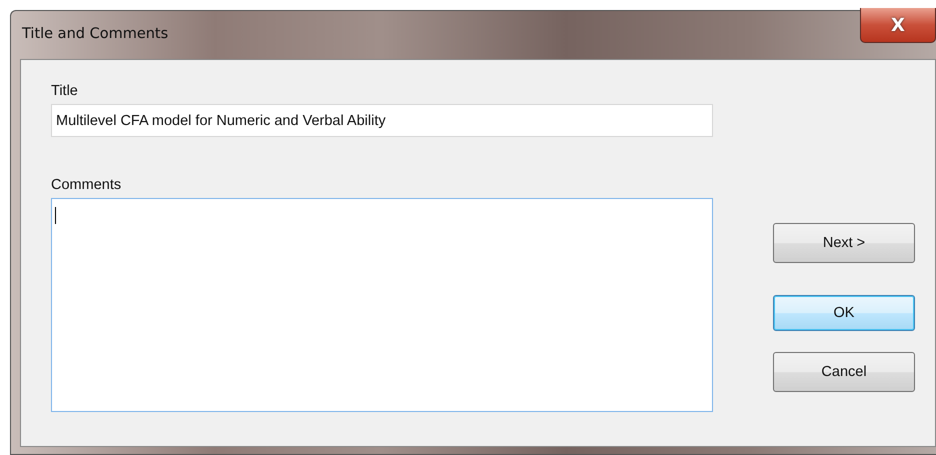 This screenshot has height=455, width=936. Describe the element at coordinates (844, 243) in the screenshot. I see `dialog-button: Next >` at that location.